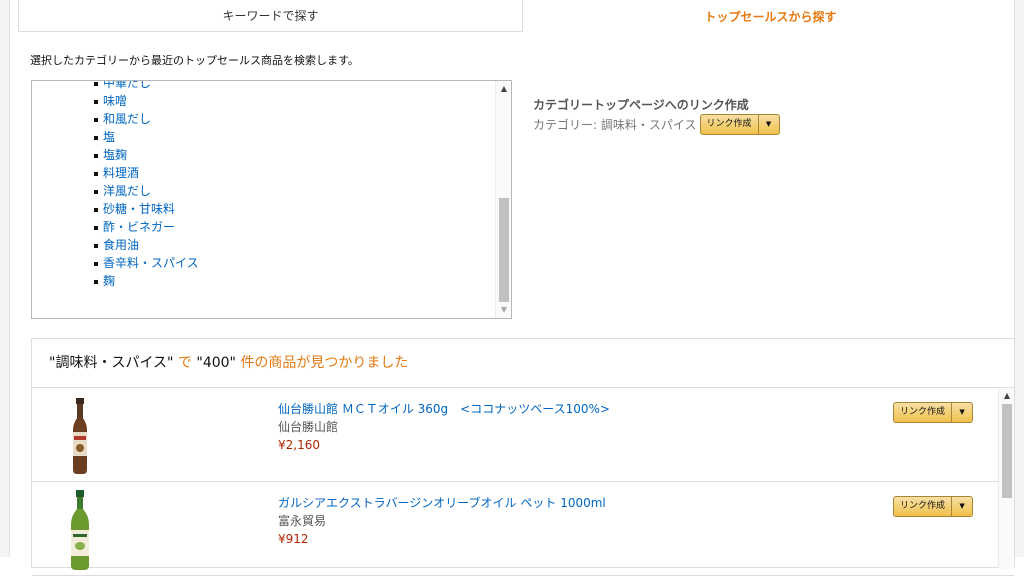 Image resolution: width=1024 pixels, height=576 pixels. I want to click on category-item: 料理酒, so click(115, 173).